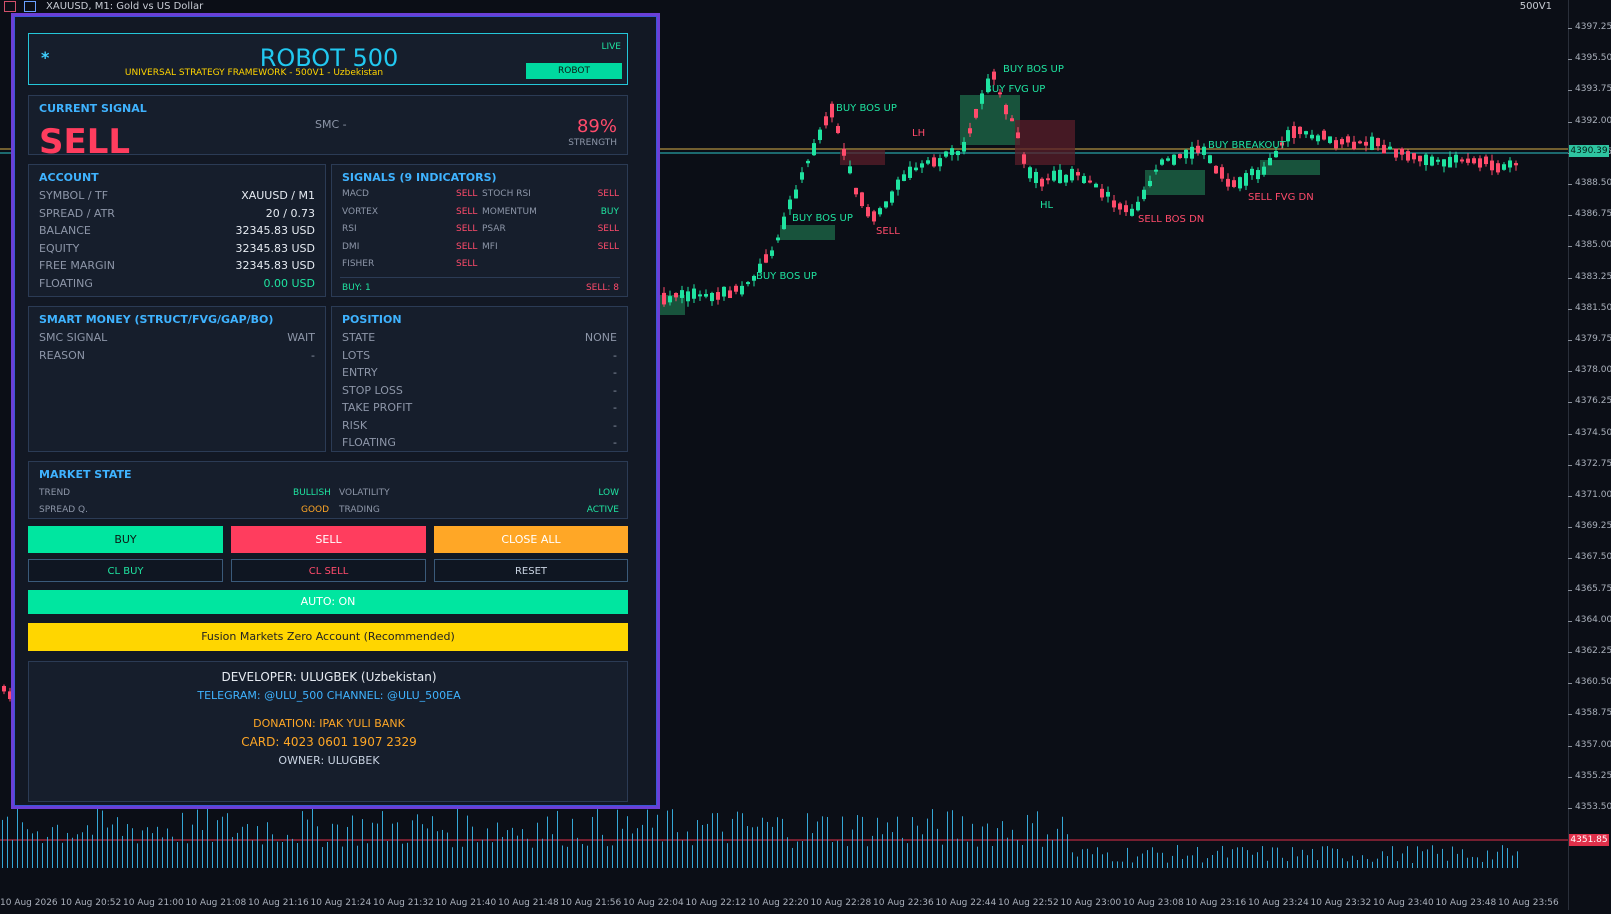 This screenshot has height=914, width=1611. Describe the element at coordinates (574, 71) in the screenshot. I see `robot-badge: ROBOT` at that location.